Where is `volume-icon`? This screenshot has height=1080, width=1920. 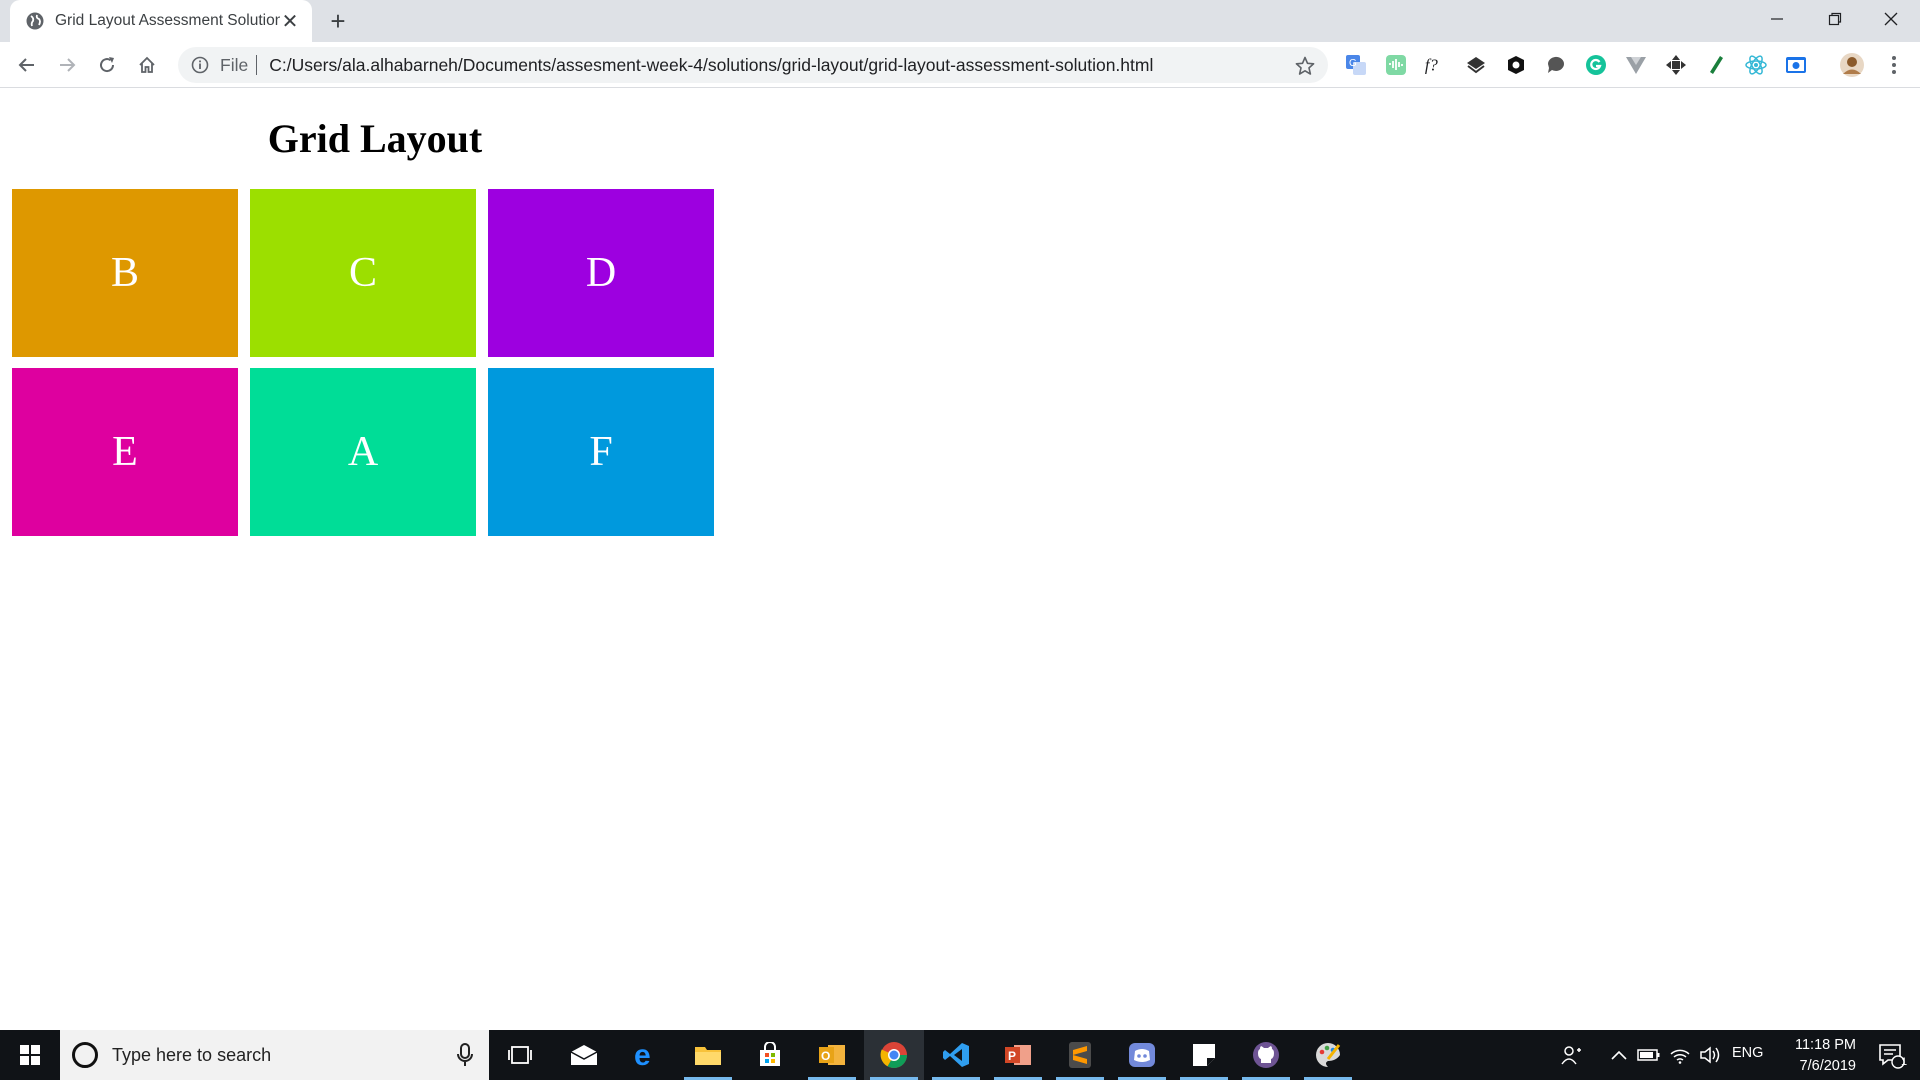 volume-icon is located at coordinates (1711, 1055).